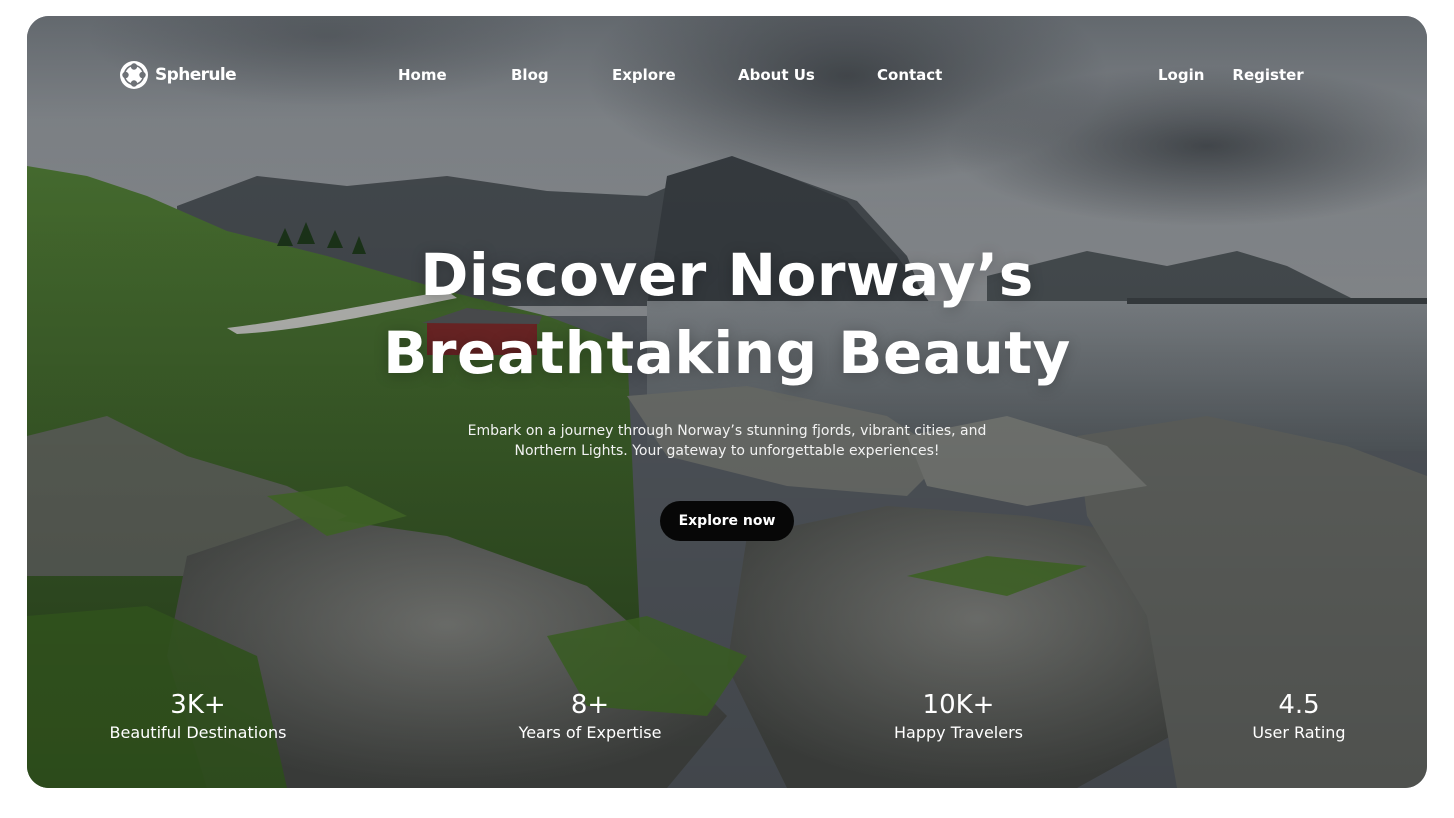 This screenshot has height=818, width=1454. Describe the element at coordinates (958, 732) in the screenshot. I see `stat-label: Happy Travelers` at that location.